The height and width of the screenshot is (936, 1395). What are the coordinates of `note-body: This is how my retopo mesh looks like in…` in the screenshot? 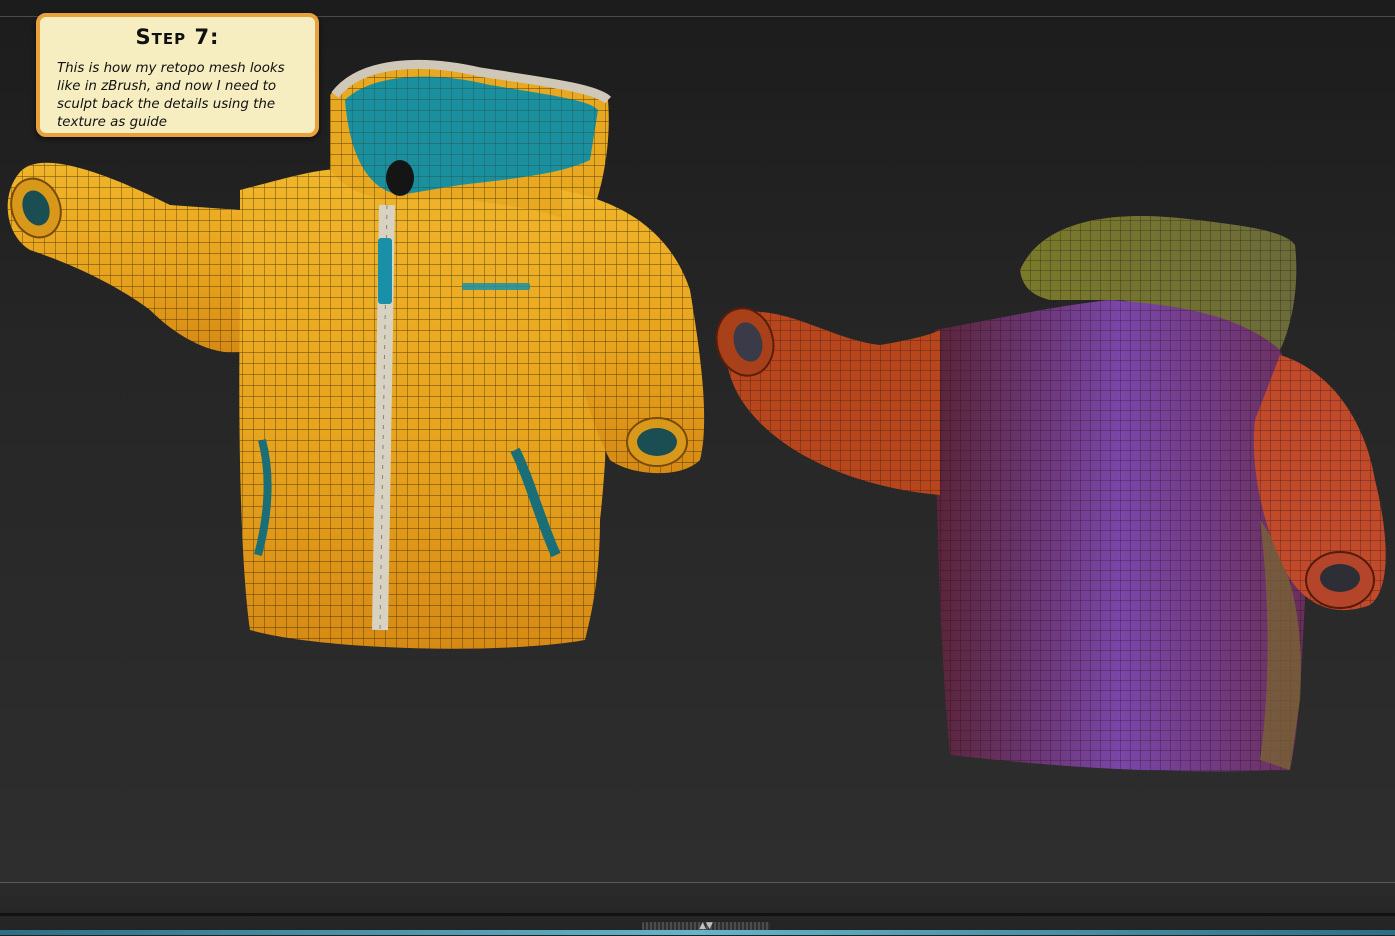 It's located at (171, 95).